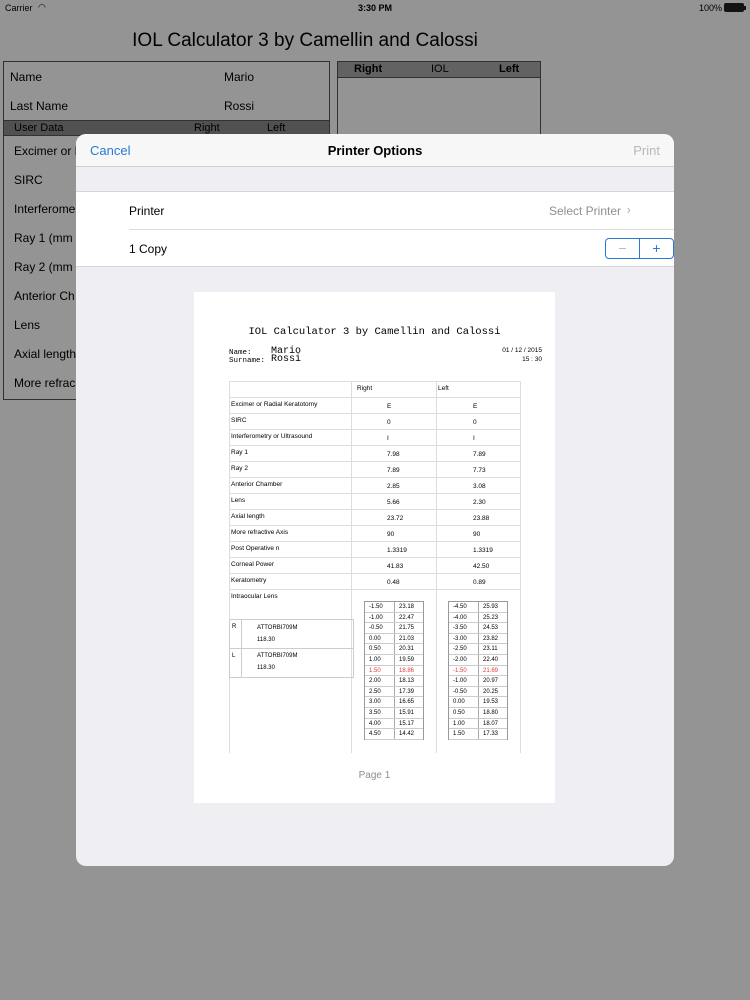 The width and height of the screenshot is (750, 1000). Describe the element at coordinates (234, 627) in the screenshot. I see `lens-right-side: R` at that location.